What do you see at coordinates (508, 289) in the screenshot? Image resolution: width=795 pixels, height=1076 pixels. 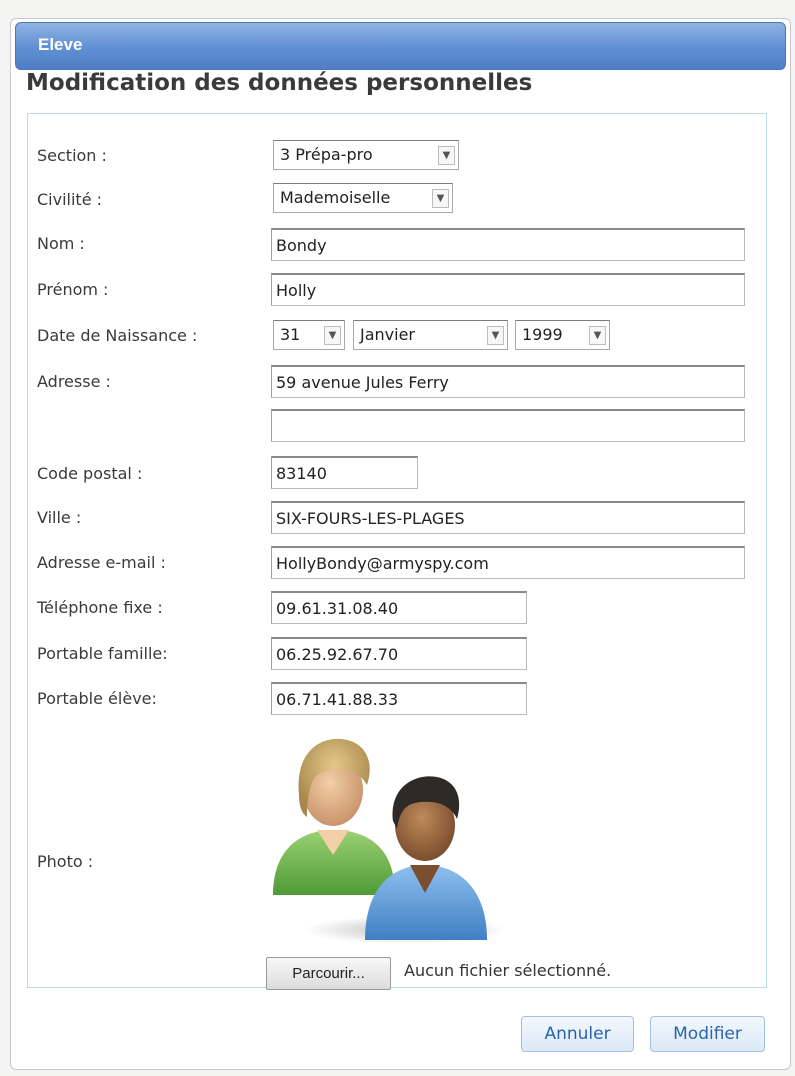 I see `prenom-input: Holly` at bounding box center [508, 289].